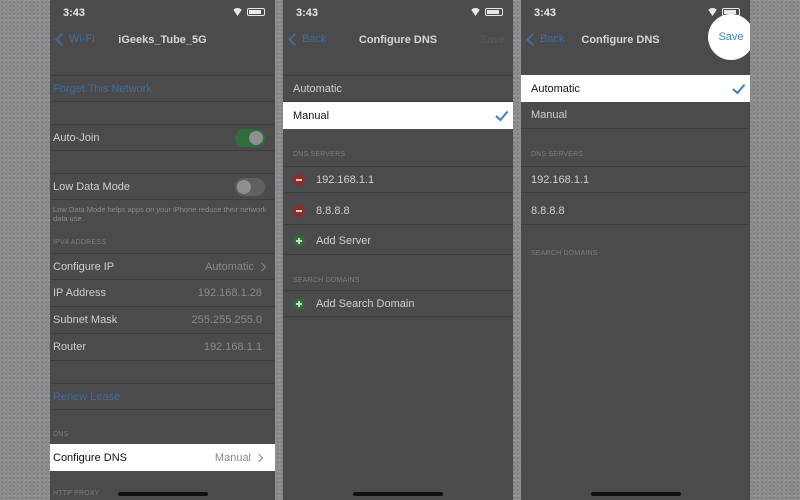 The image size is (800, 500). I want to click on auto-join-row: Auto-Join, so click(162, 137).